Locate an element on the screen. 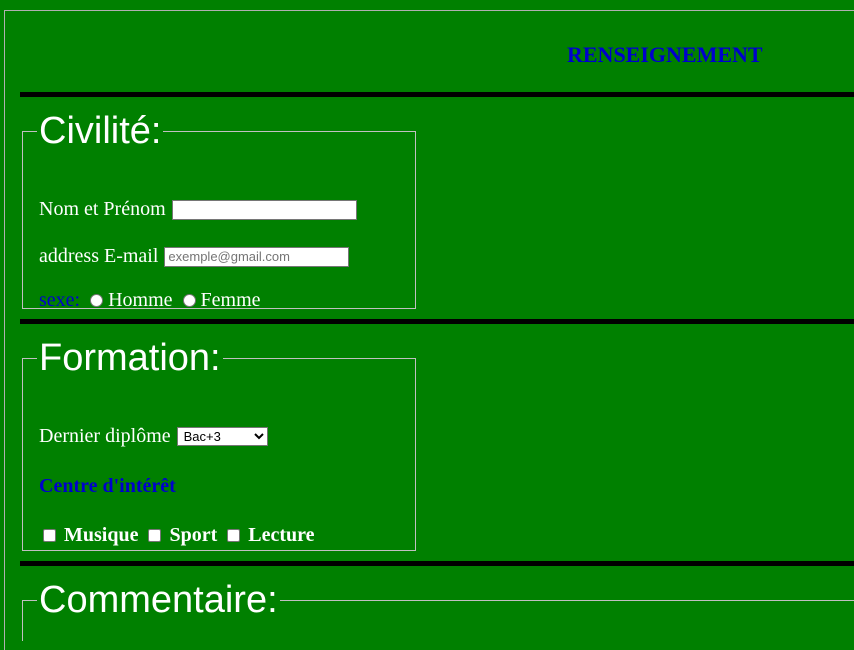 The image size is (854, 650). diplome-label: Dernier diplôme is located at coordinates (105, 436).